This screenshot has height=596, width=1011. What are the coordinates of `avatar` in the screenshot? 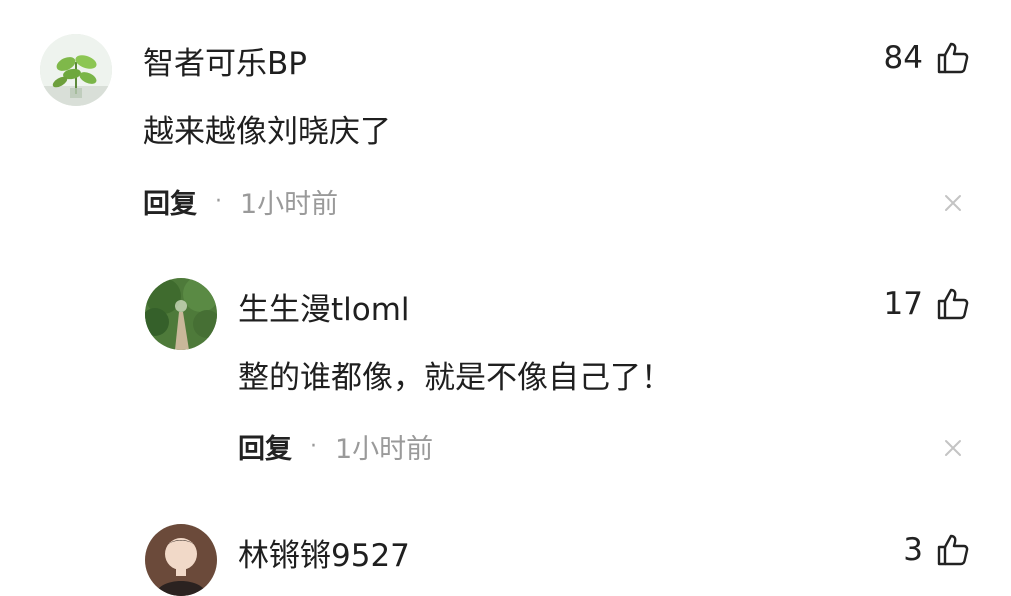 It's located at (181, 560).